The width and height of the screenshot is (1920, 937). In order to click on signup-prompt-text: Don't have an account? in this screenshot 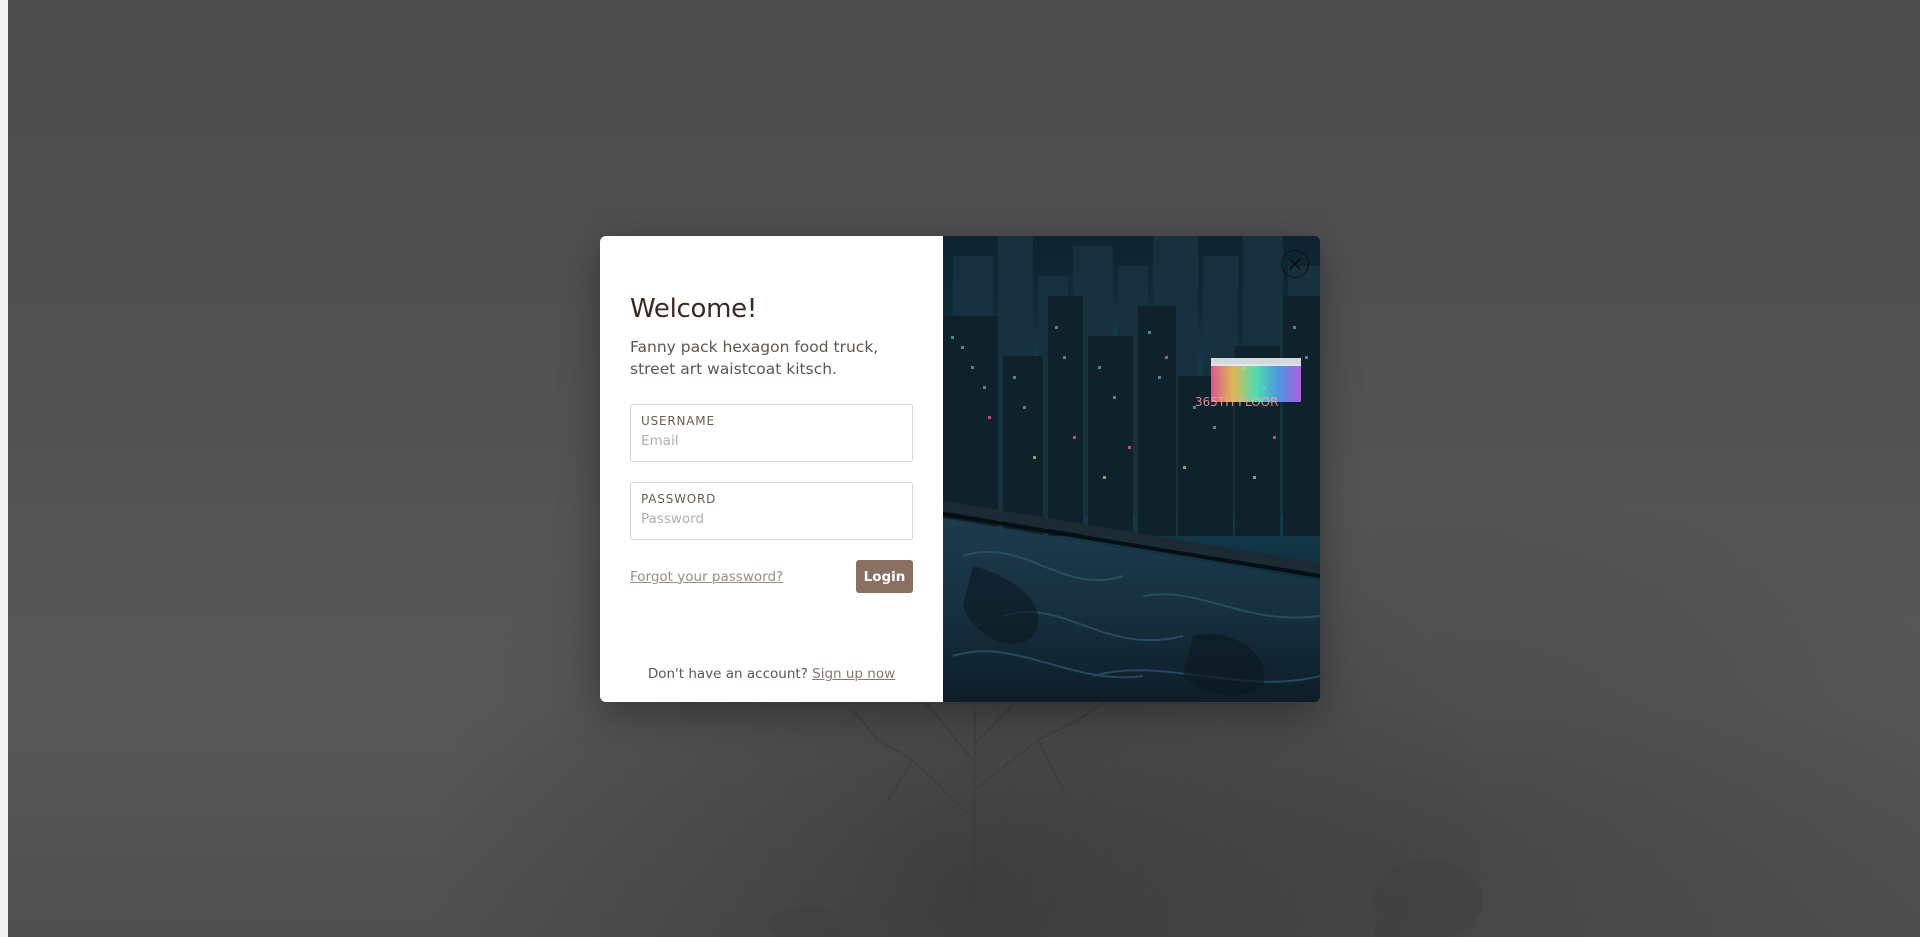, I will do `click(727, 674)`.